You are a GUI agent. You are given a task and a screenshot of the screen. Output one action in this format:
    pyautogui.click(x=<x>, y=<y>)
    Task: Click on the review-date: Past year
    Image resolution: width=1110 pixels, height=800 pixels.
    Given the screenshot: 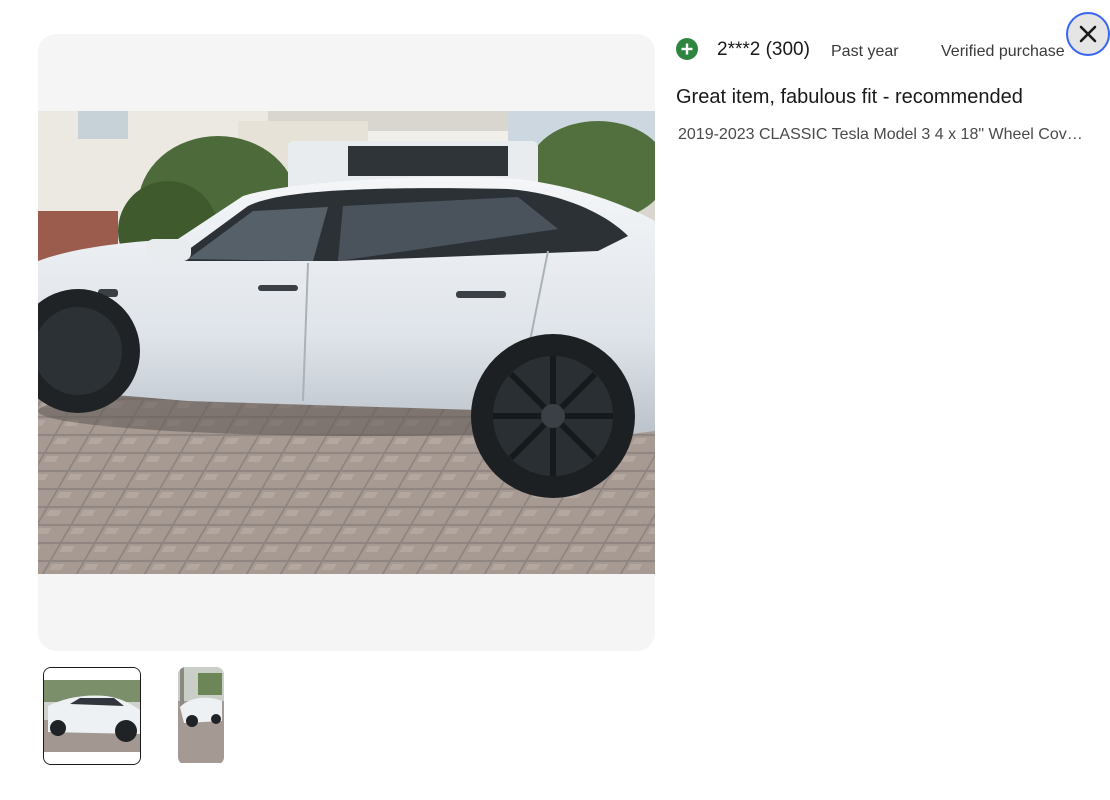 What is the action you would take?
    pyautogui.click(x=865, y=51)
    